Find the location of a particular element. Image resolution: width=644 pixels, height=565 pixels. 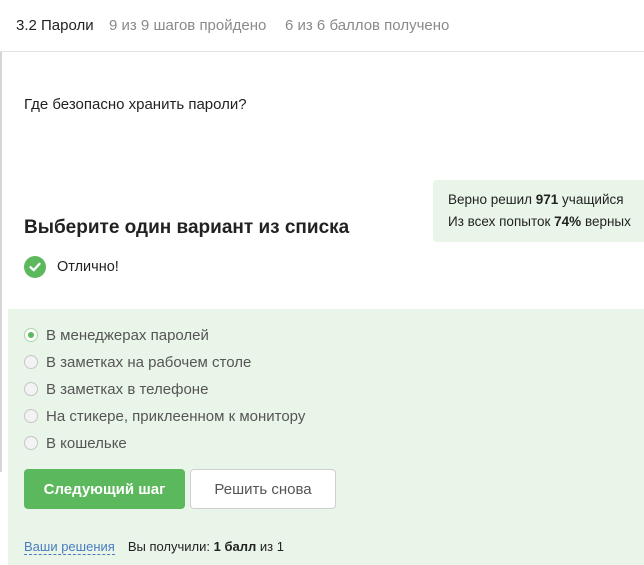

received-value: 1 балл is located at coordinates (235, 546).